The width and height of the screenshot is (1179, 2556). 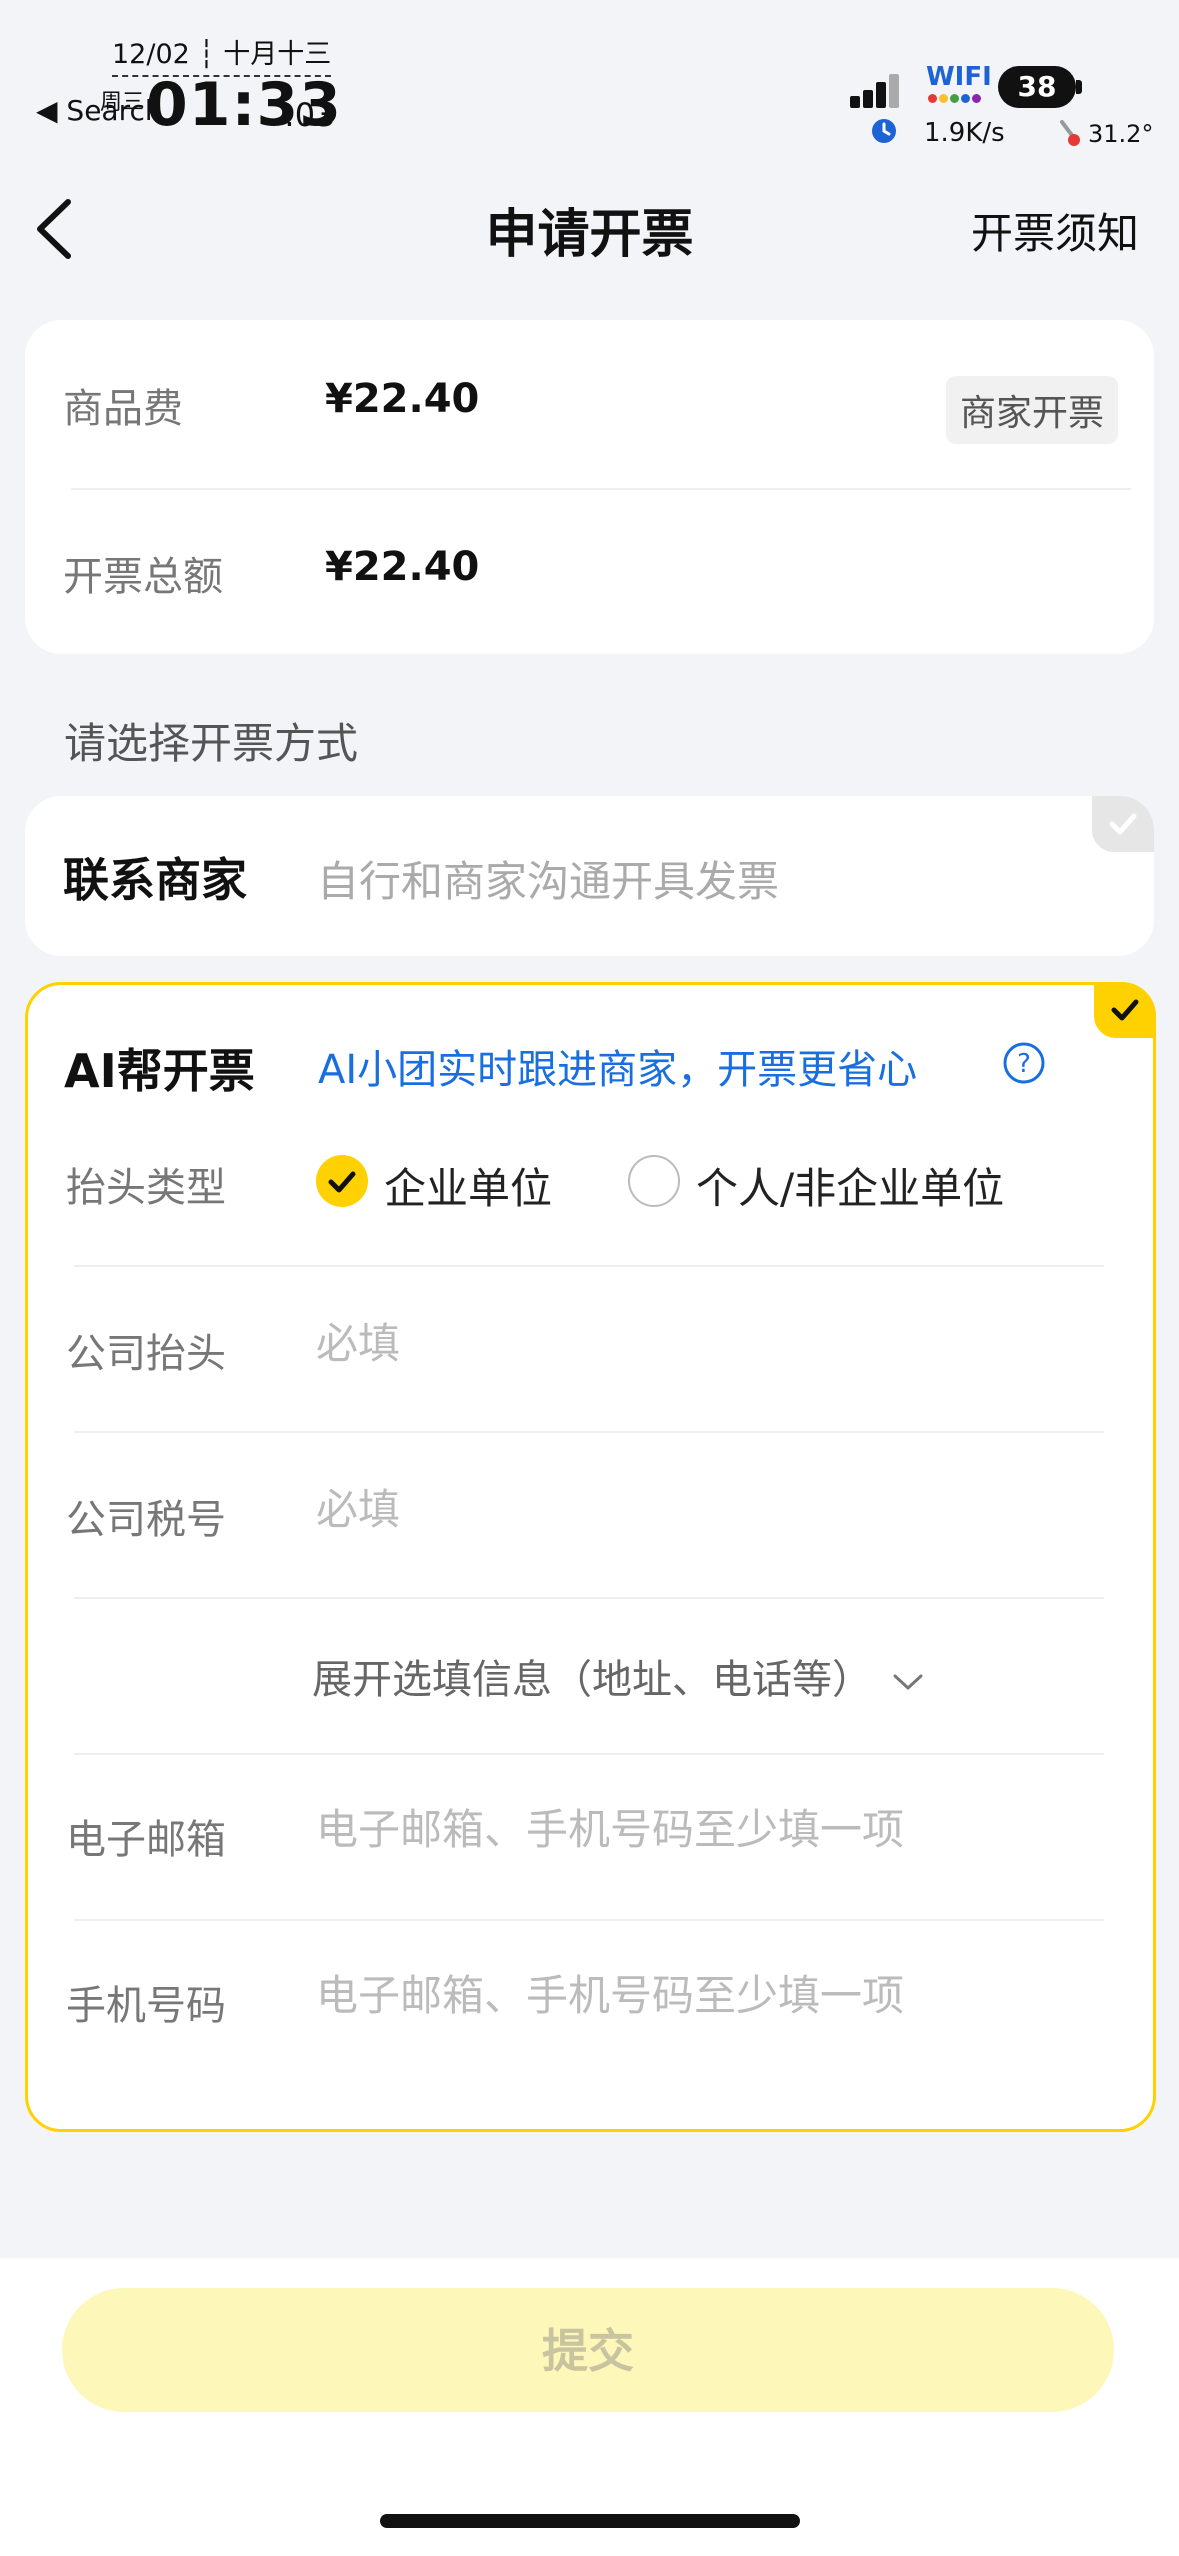 I want to click on fee-summary-card: 商品费 ¥22.40 商家开票 开票总额 ¥22.40, so click(x=589, y=487).